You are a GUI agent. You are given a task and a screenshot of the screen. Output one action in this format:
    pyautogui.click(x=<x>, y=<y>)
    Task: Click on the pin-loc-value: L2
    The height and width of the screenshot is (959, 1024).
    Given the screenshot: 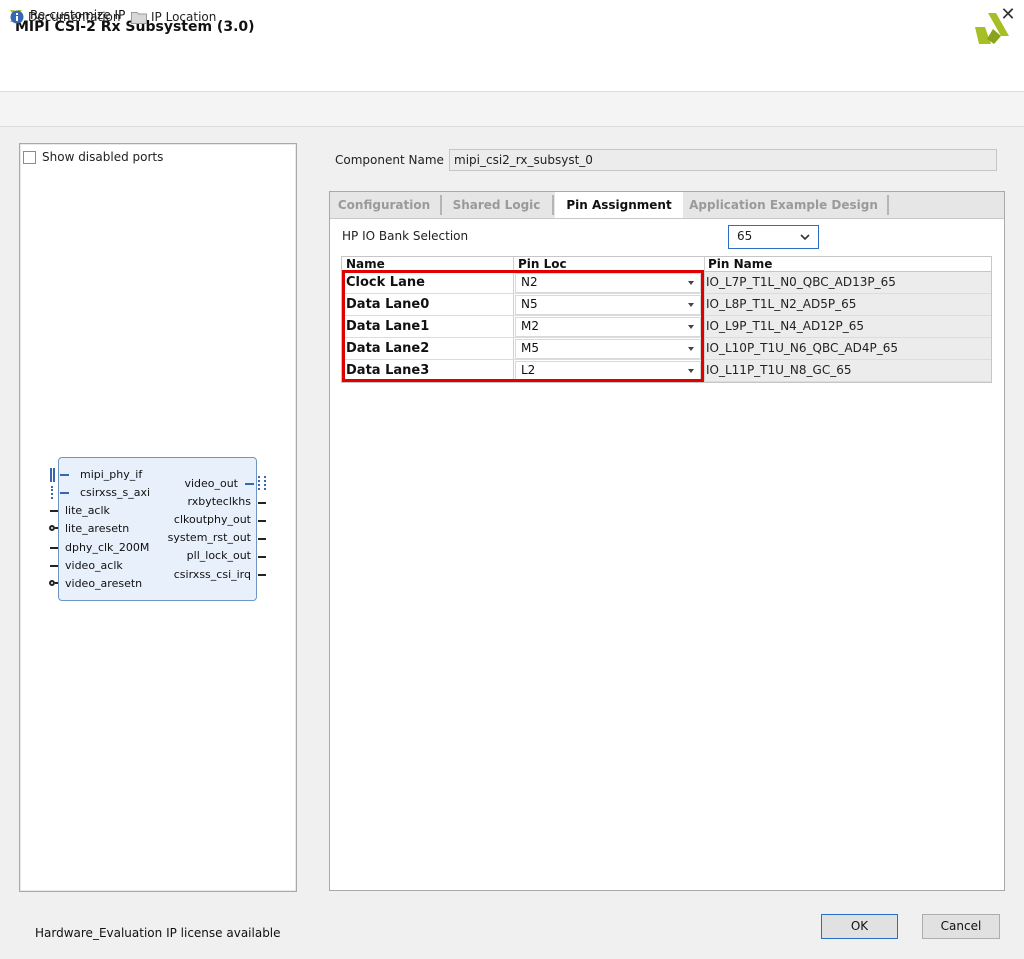 What is the action you would take?
    pyautogui.click(x=528, y=370)
    